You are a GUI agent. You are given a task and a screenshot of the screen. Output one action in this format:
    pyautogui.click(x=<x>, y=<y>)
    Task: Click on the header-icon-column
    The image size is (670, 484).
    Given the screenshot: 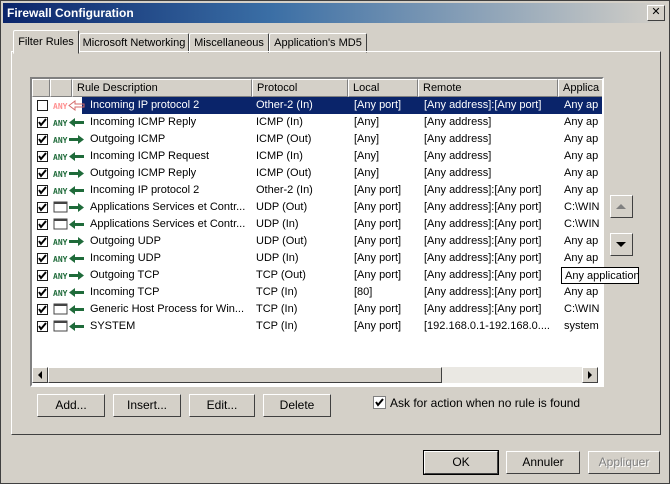 What is the action you would take?
    pyautogui.click(x=61, y=88)
    